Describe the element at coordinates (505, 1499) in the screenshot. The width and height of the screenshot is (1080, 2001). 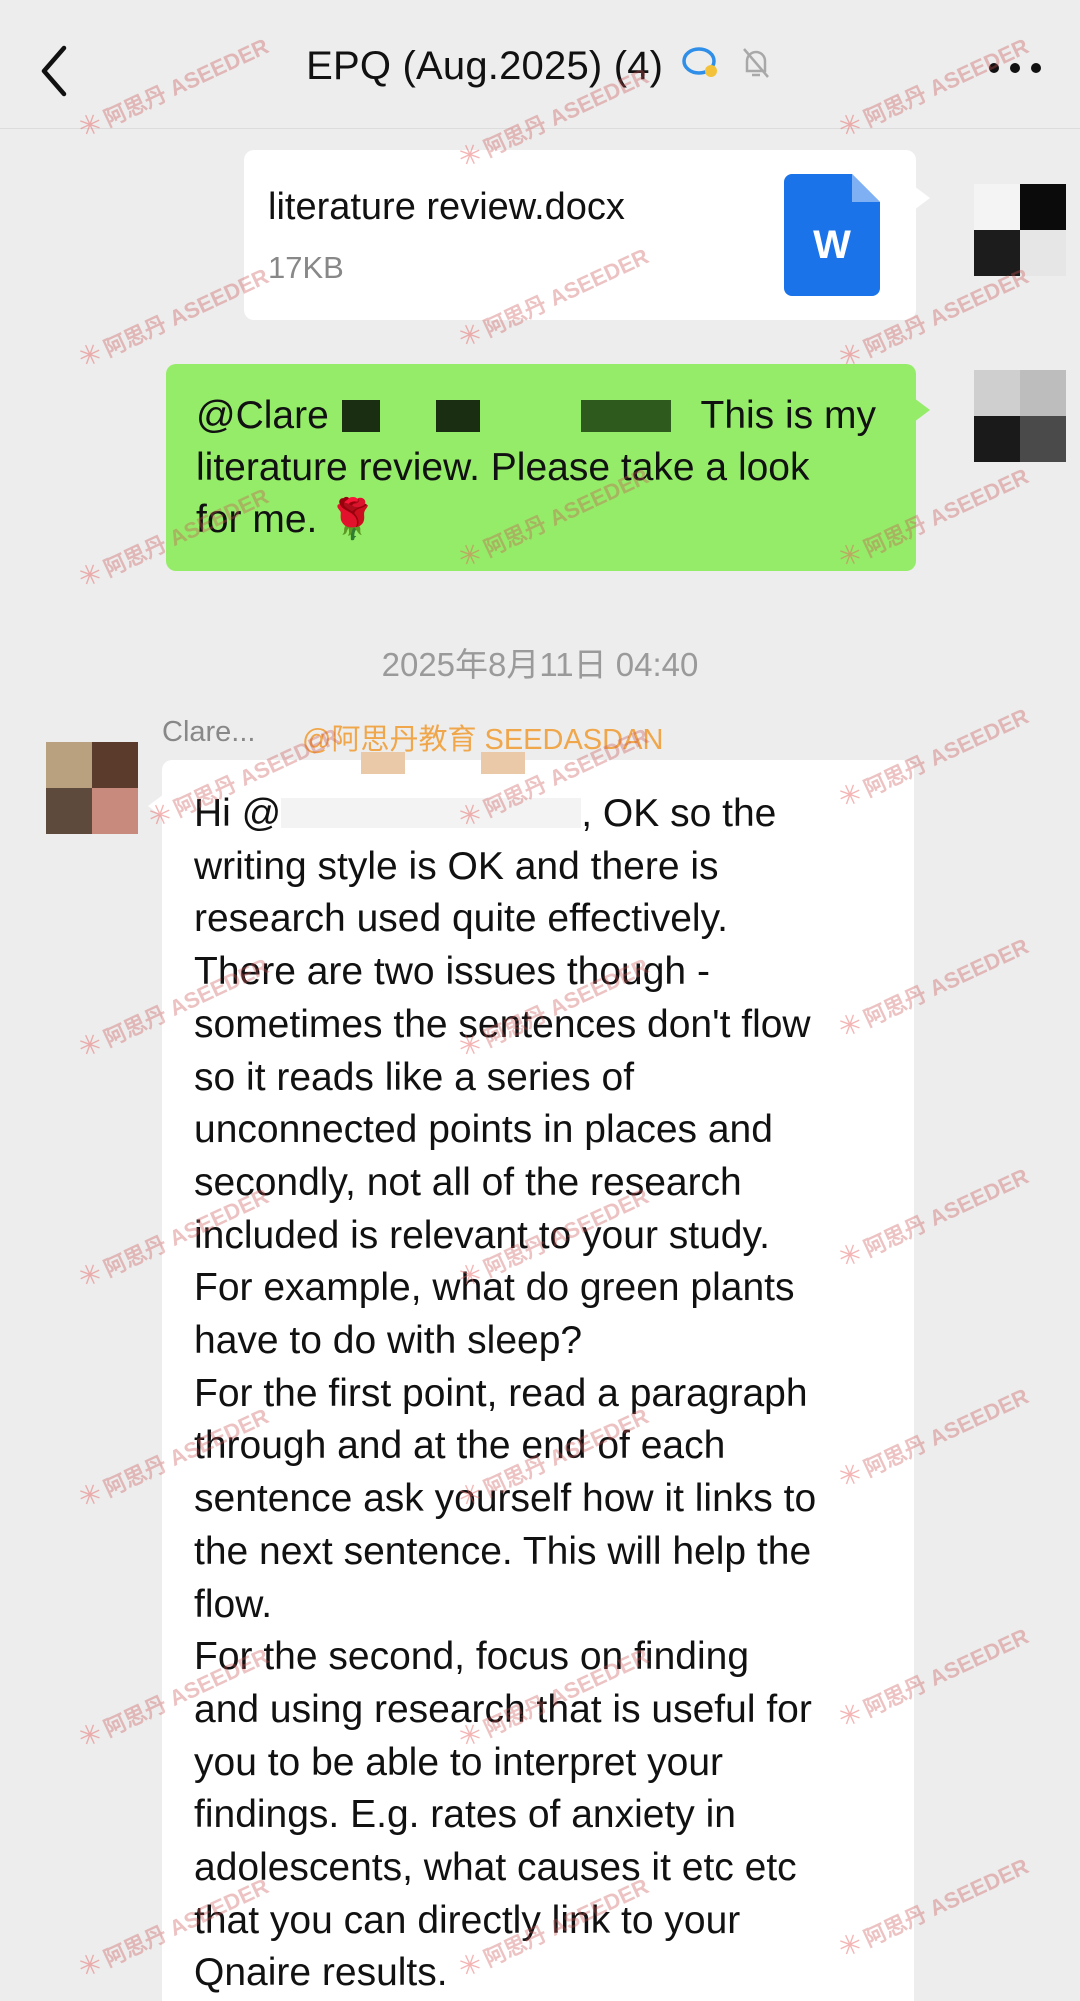
I see `message-line: sentence ask yourself how it links to` at that location.